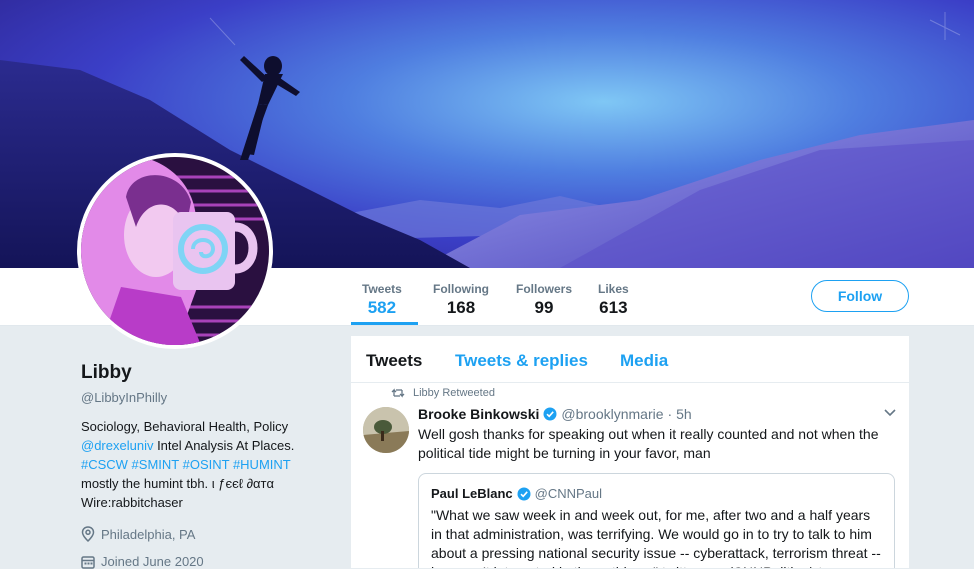  Describe the element at coordinates (521, 361) in the screenshot. I see `tab-tweets-replies: Tweets & replies` at that location.